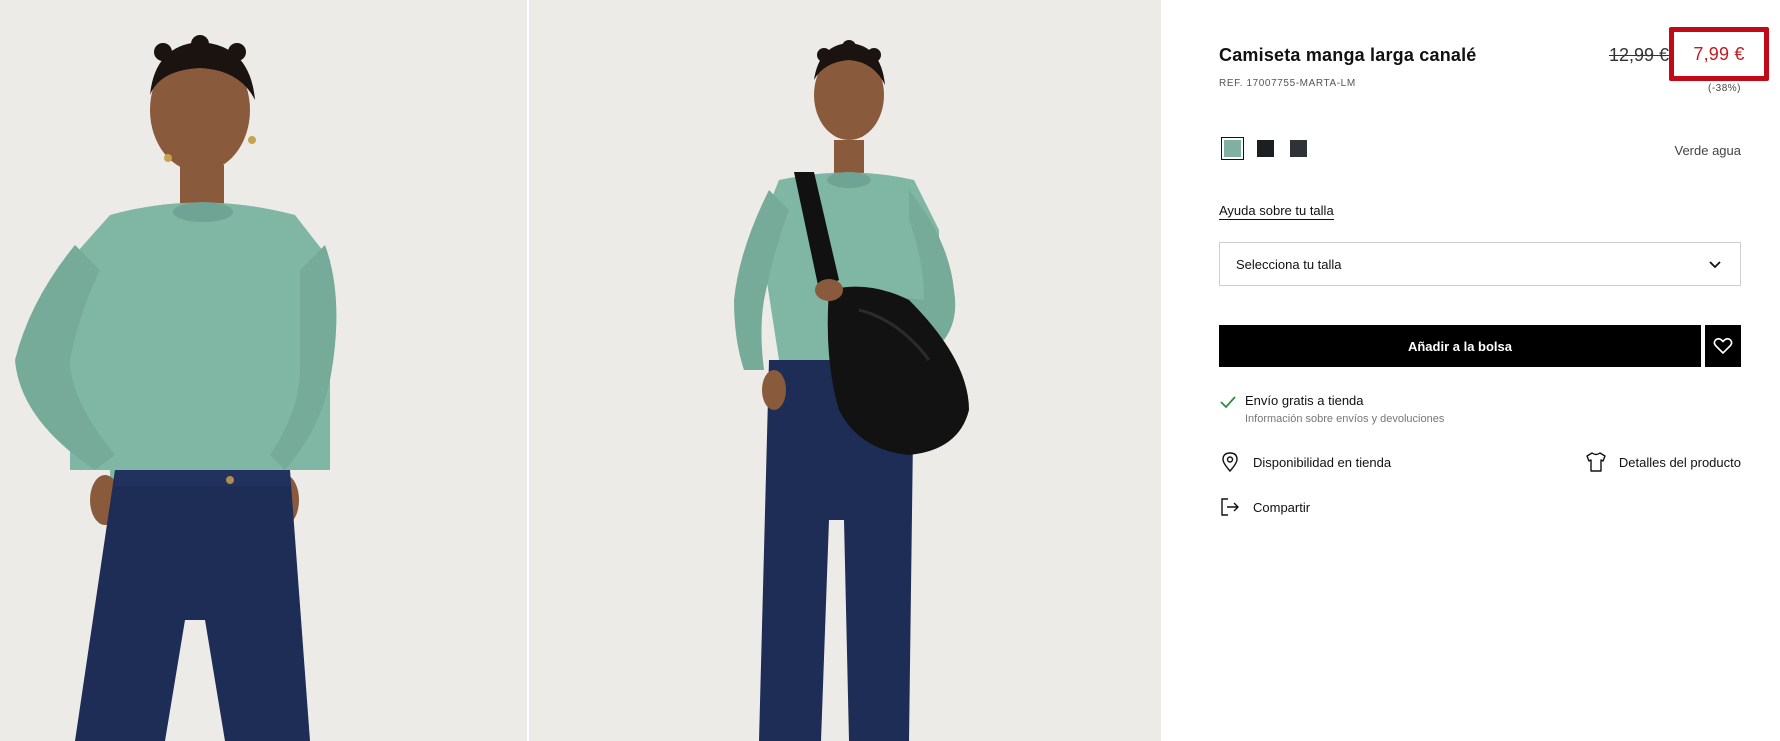 The image size is (1780, 741). Describe the element at coordinates (1715, 265) in the screenshot. I see `chevron-down-icon` at that location.